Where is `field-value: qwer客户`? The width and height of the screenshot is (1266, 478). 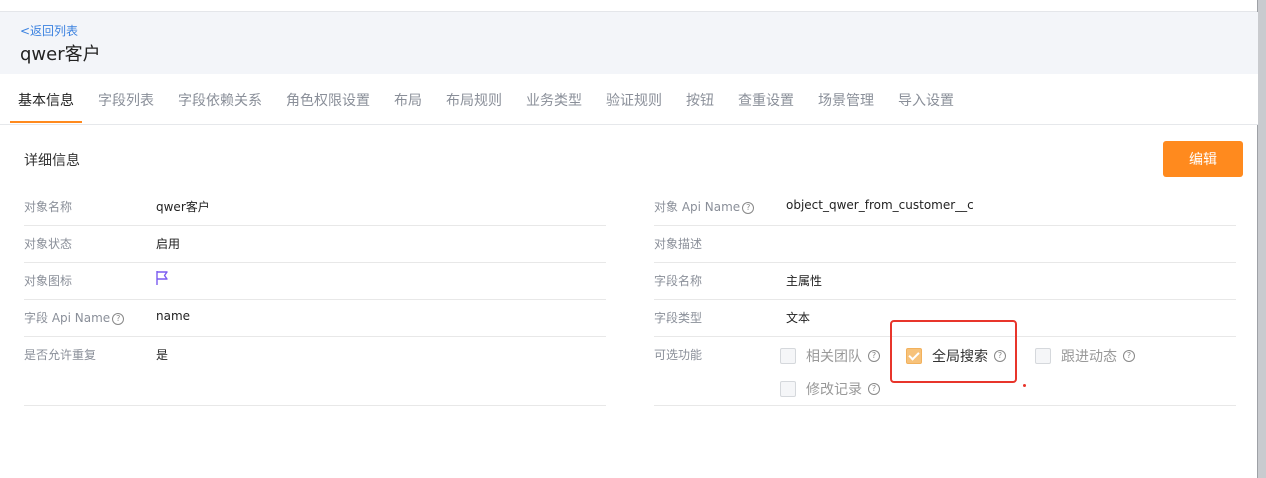
field-value: qwer客户 is located at coordinates (183, 207).